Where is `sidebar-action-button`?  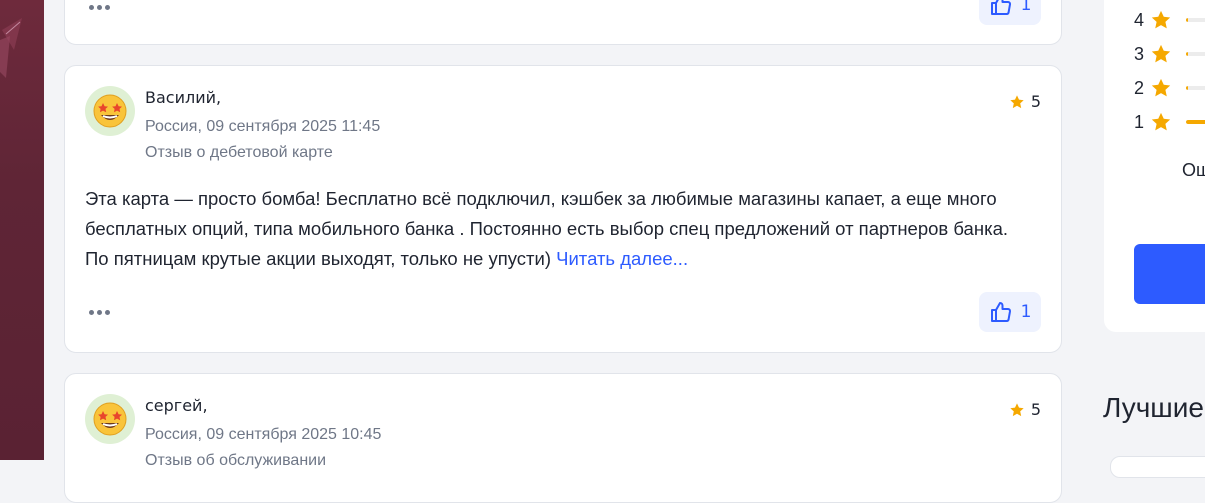 sidebar-action-button is located at coordinates (1169, 274).